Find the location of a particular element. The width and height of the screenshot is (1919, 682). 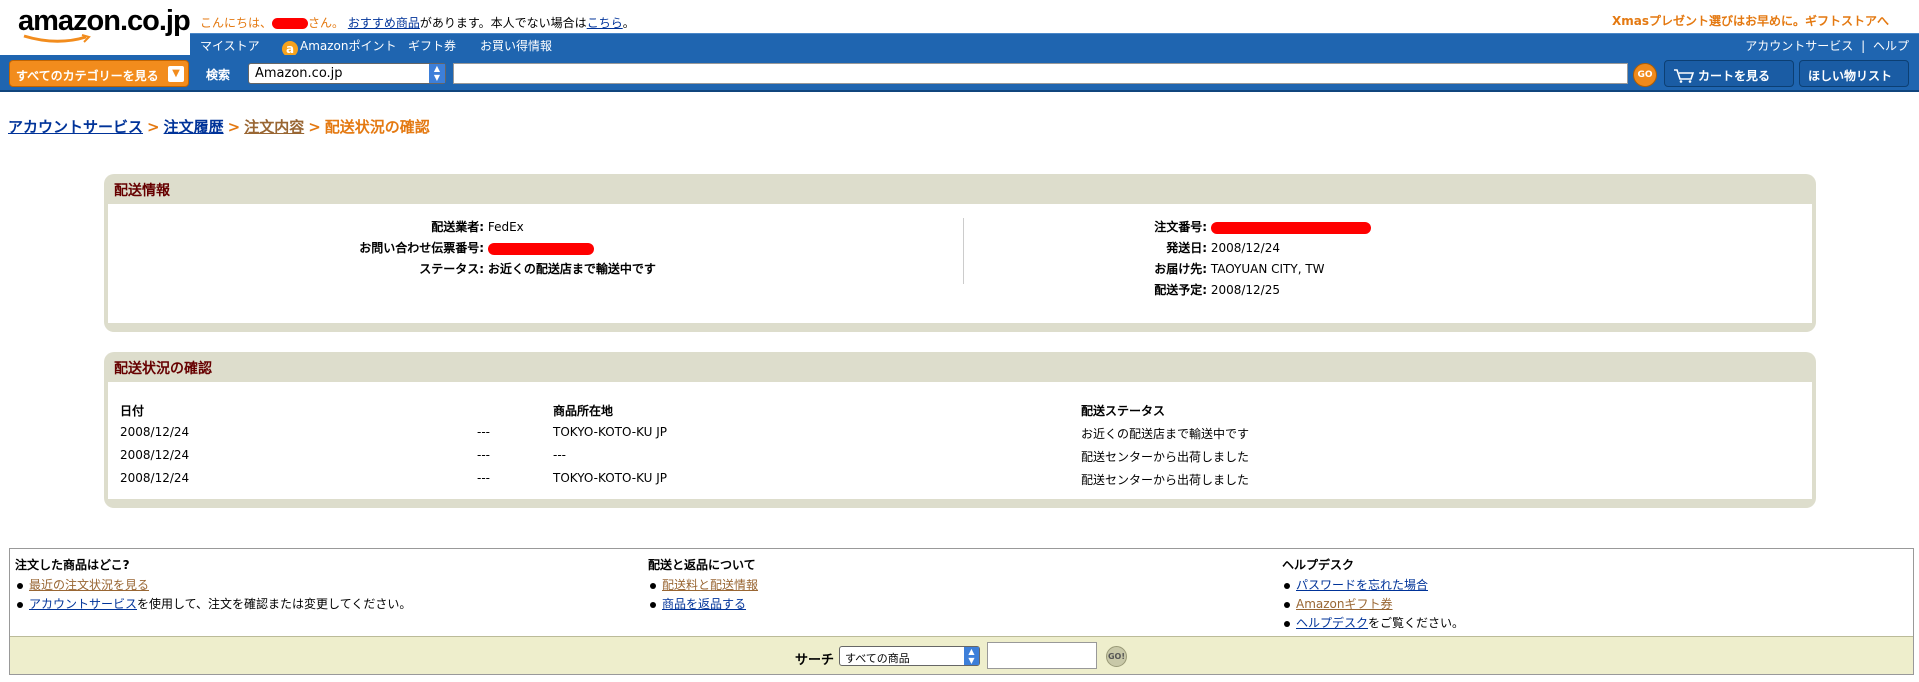

breadcrumb: アカウントサービス > 注文履歴 > 注文内容 > 配送状況の確認 is located at coordinates (219, 126).